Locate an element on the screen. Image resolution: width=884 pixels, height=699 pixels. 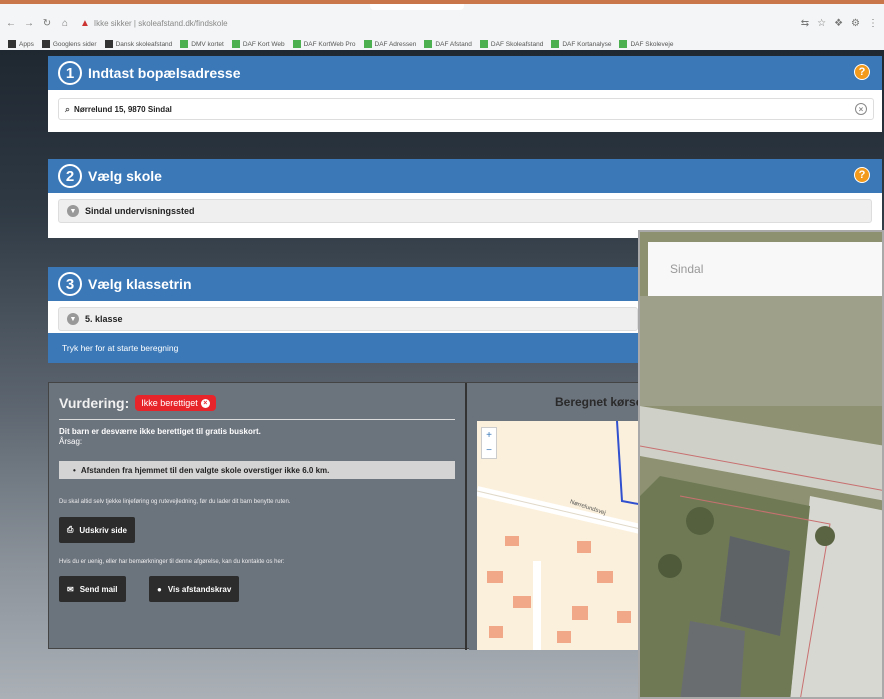
print-icon: ⎙ is located at coordinates (70, 529).